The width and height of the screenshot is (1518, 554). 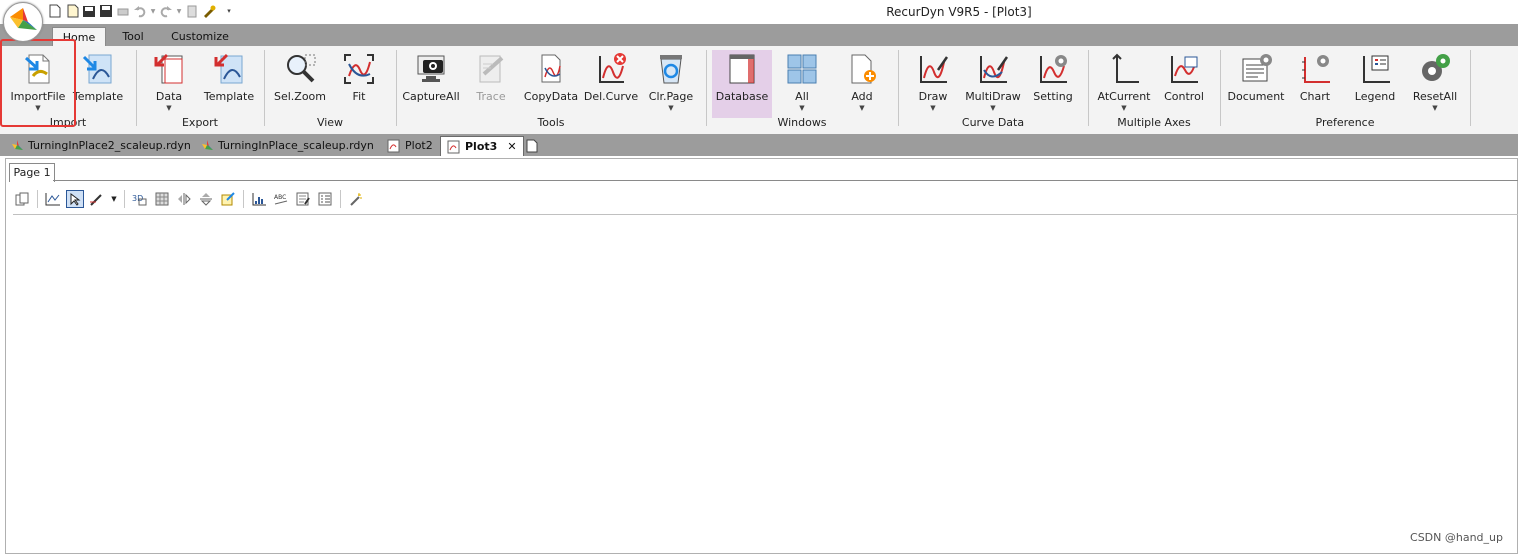 What do you see at coordinates (109, 145) in the screenshot?
I see `doc-tab-label: TurningInPlace2_scaleup.rdyn` at bounding box center [109, 145].